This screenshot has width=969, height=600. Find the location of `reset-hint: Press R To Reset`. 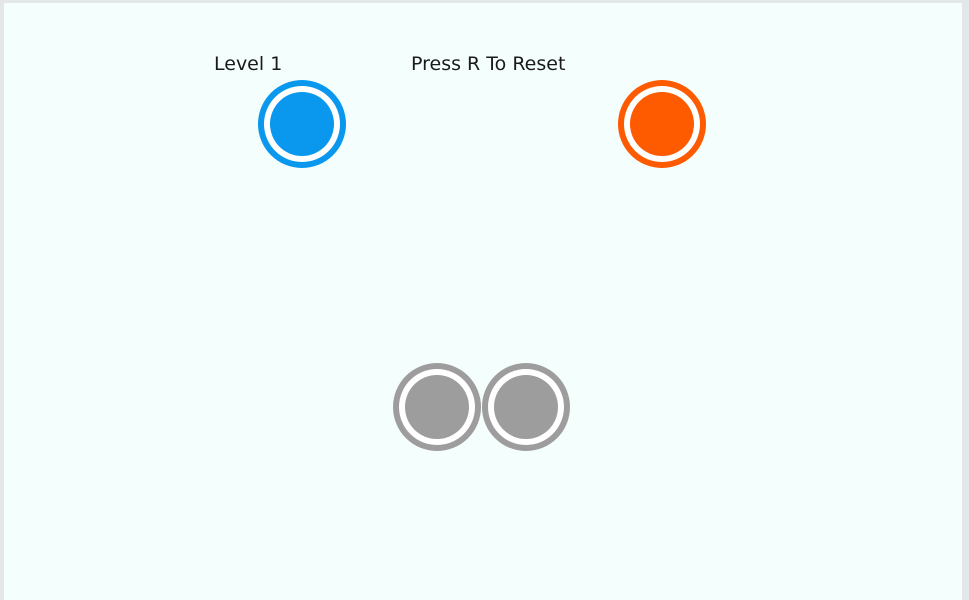

reset-hint: Press R To Reset is located at coordinates (488, 64).